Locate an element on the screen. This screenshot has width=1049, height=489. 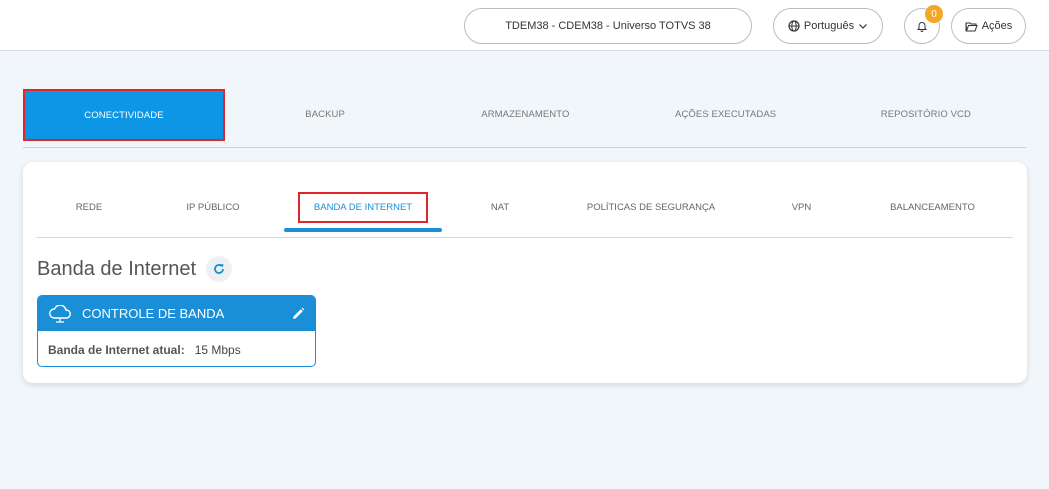
subtab-label: VPN is located at coordinates (801, 207).